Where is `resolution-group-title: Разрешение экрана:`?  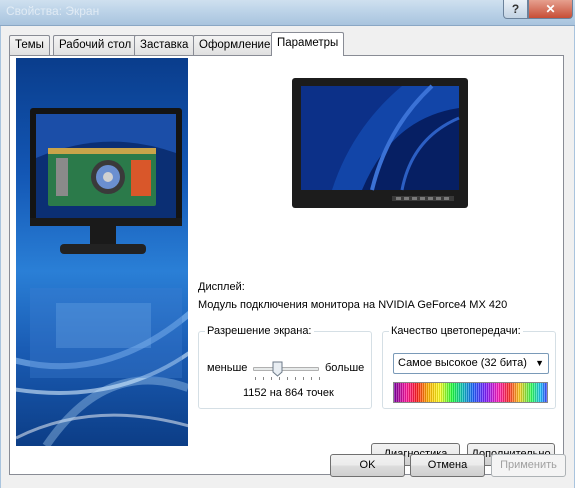 resolution-group-title: Разрешение экрана: is located at coordinates (259, 331).